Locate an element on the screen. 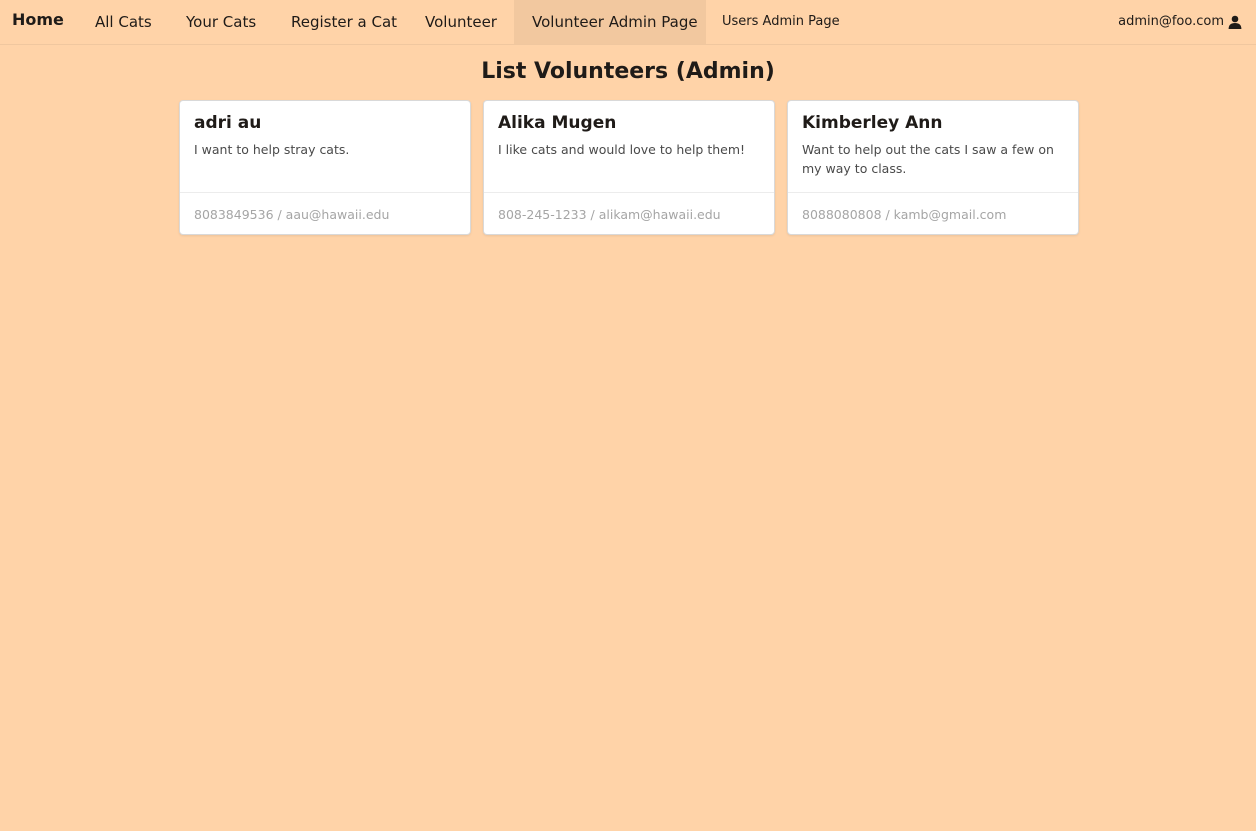 The height and width of the screenshot is (831, 1256). card-body: adri au I want to help stray cats. is located at coordinates (325, 147).